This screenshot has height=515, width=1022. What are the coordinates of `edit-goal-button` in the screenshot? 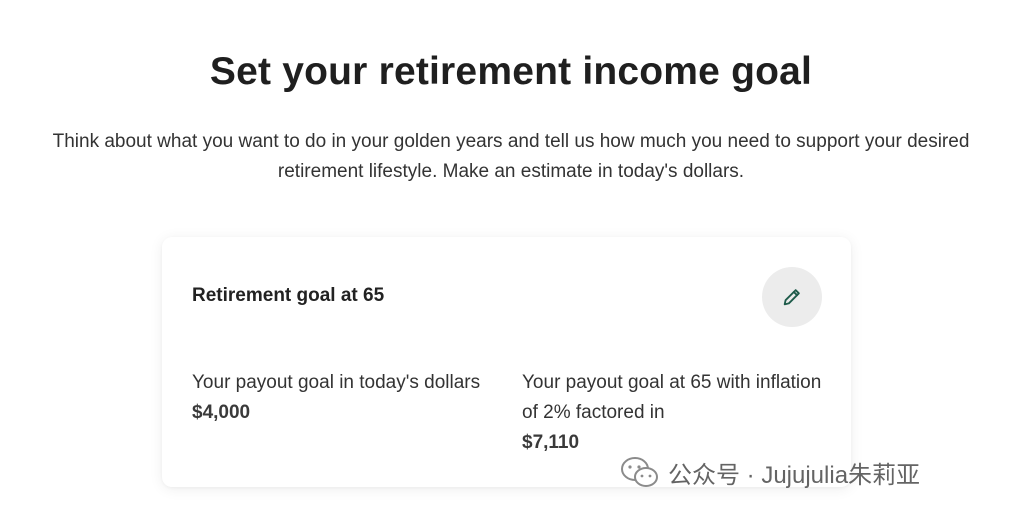 It's located at (792, 297).